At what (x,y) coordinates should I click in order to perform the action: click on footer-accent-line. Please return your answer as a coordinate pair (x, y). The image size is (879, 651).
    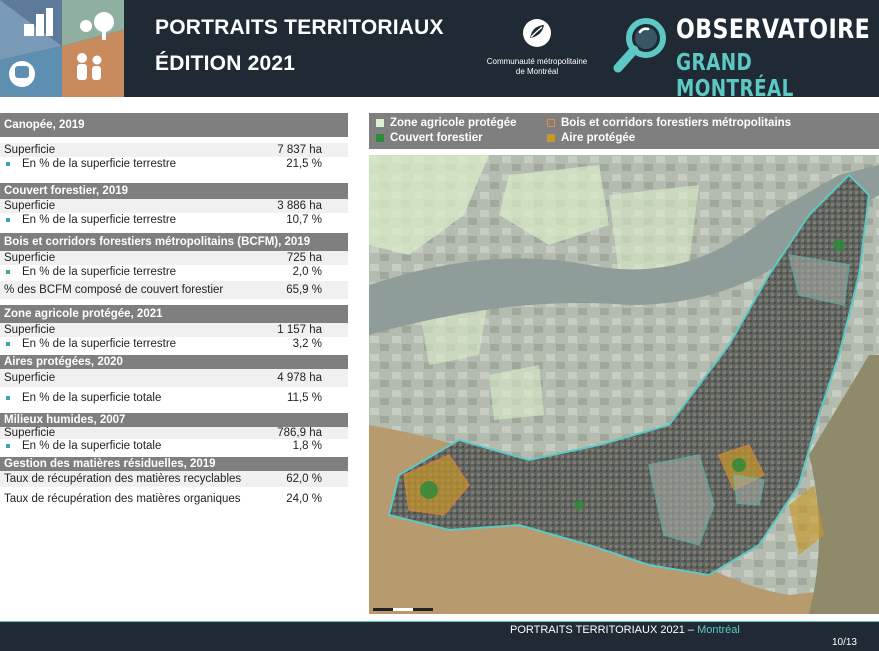
    Looking at the image, I should click on (439, 621).